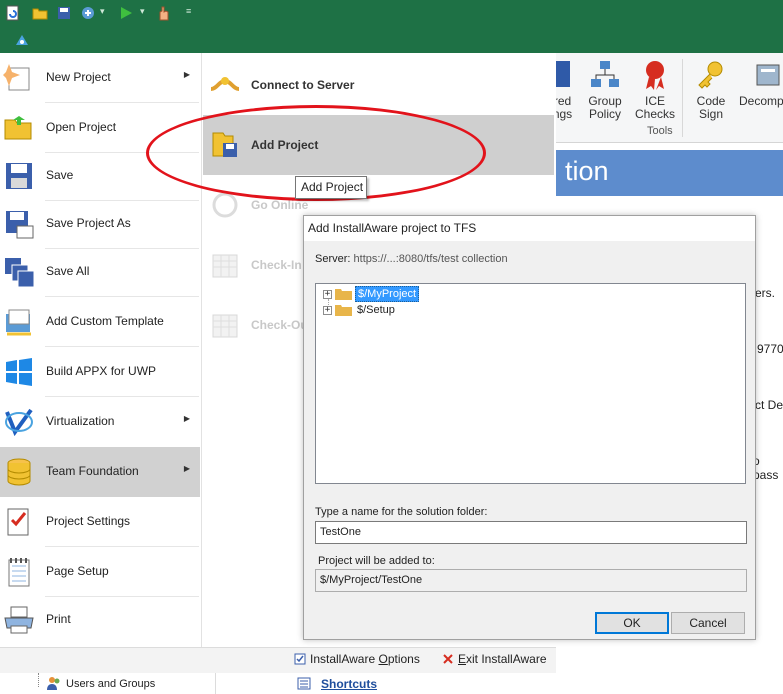 Image resolution: width=783 pixels, height=694 pixels. I want to click on decompile-button: Decompi, so click(761, 80).